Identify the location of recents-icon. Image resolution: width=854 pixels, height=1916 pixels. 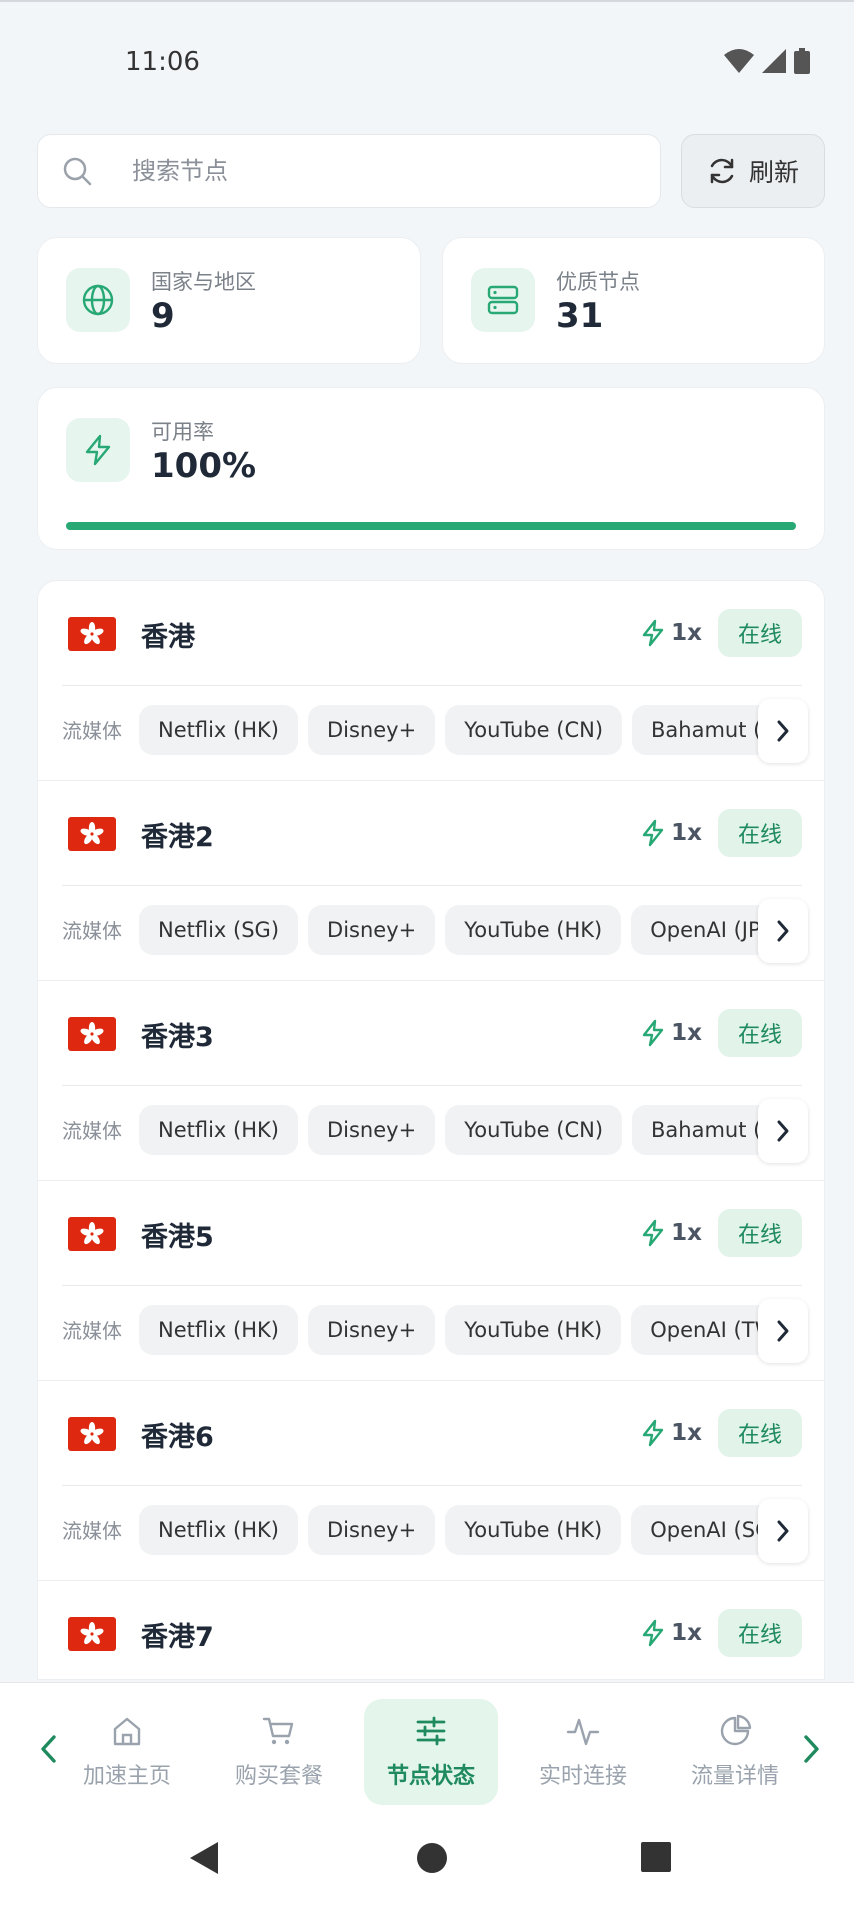
(656, 1857).